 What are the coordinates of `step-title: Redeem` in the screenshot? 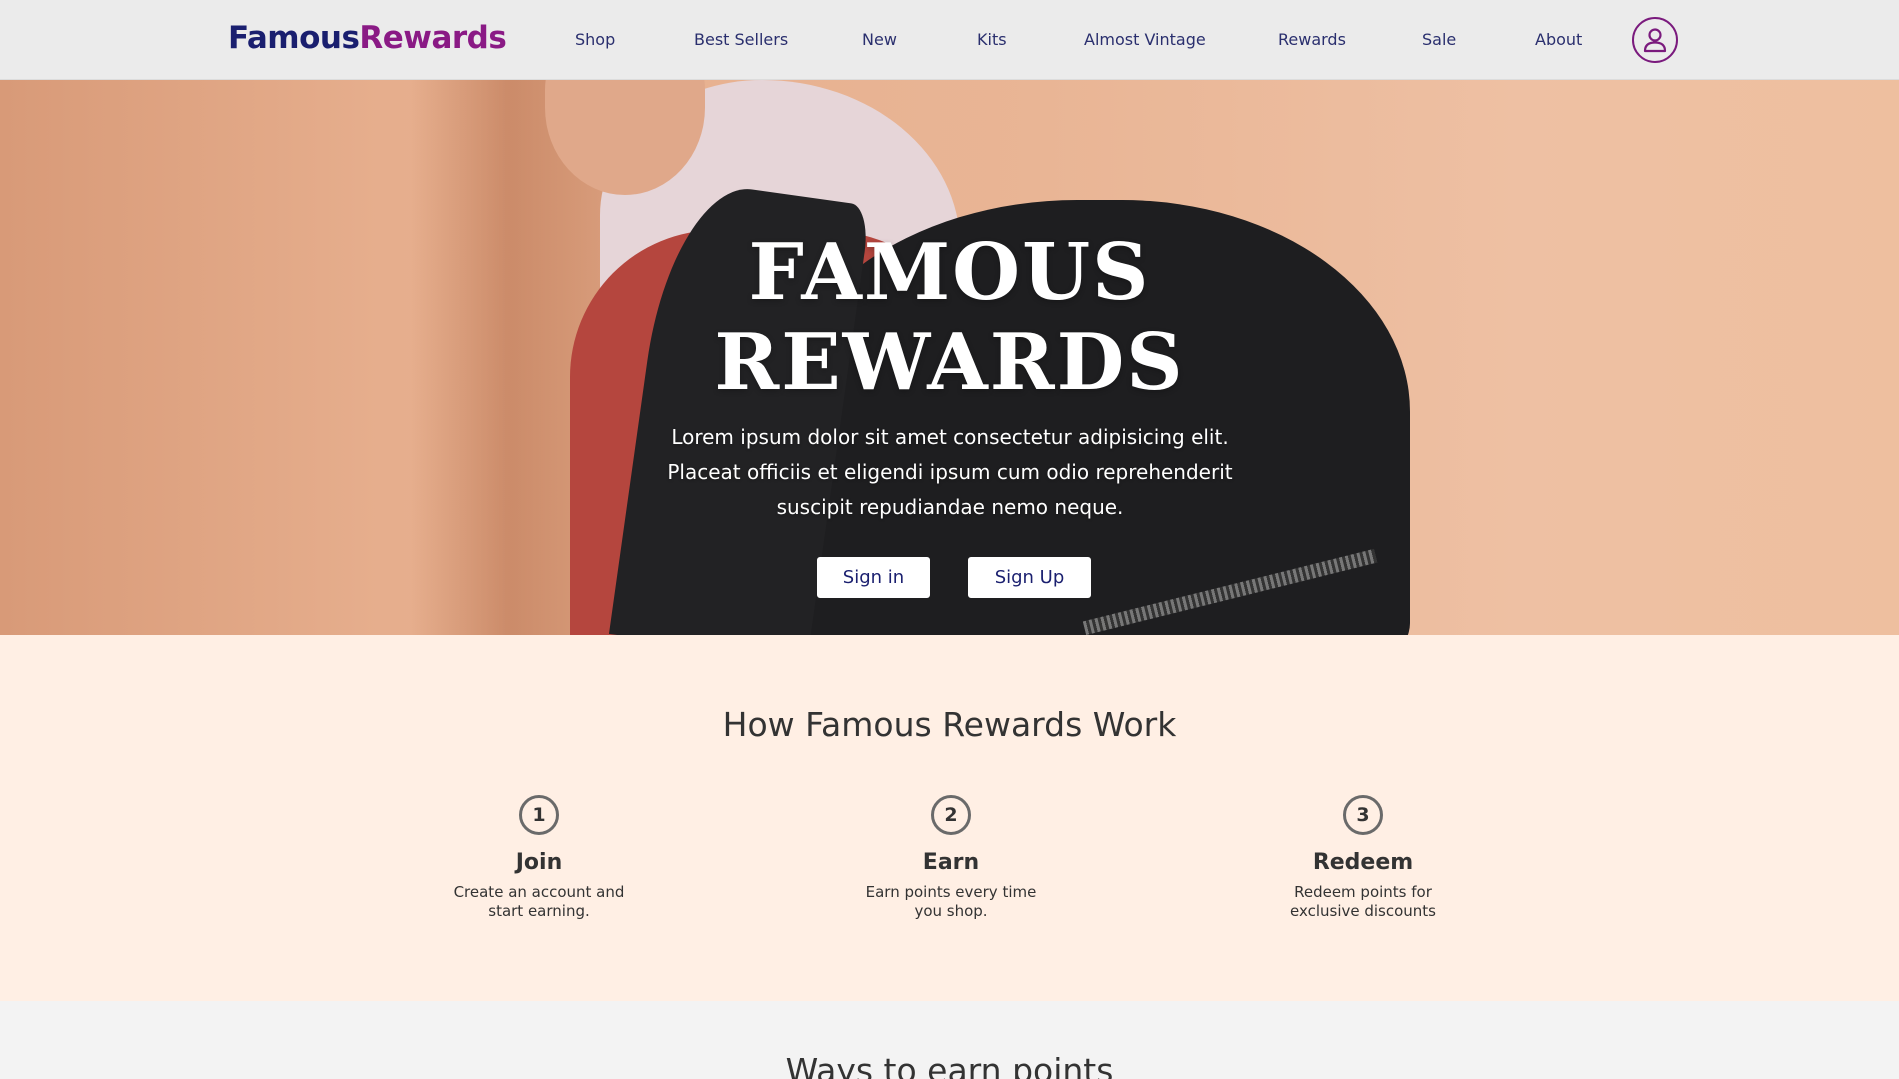 It's located at (1363, 862).